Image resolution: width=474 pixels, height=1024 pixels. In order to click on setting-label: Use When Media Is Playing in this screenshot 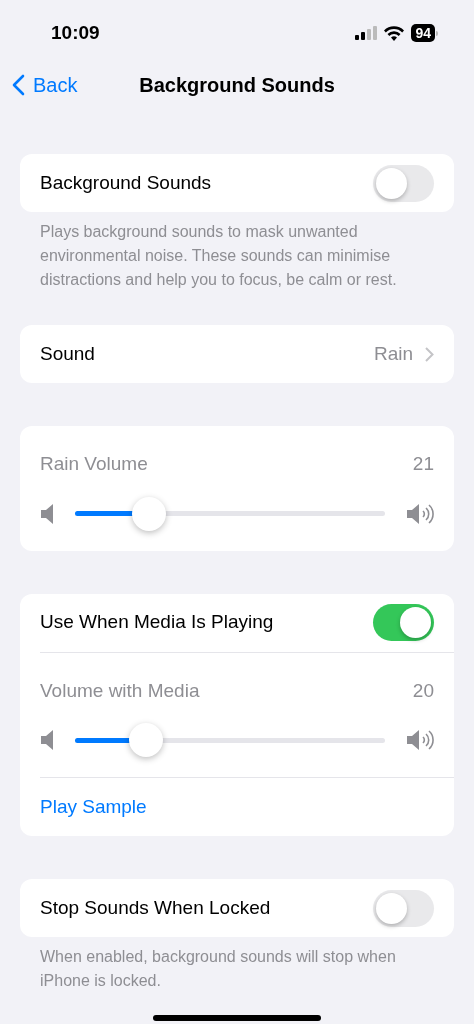, I will do `click(157, 622)`.